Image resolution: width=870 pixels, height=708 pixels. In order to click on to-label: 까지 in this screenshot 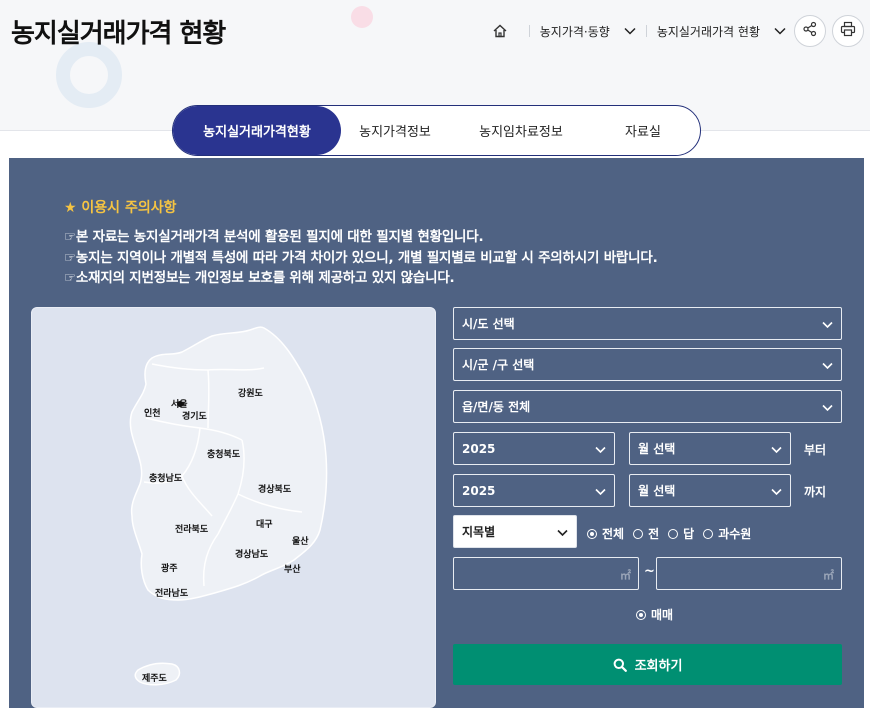, I will do `click(815, 492)`.